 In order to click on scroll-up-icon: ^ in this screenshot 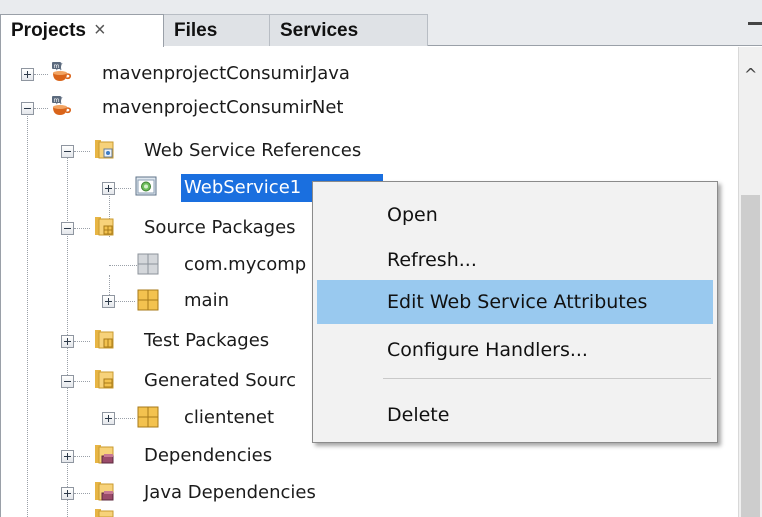, I will do `click(750, 75)`.